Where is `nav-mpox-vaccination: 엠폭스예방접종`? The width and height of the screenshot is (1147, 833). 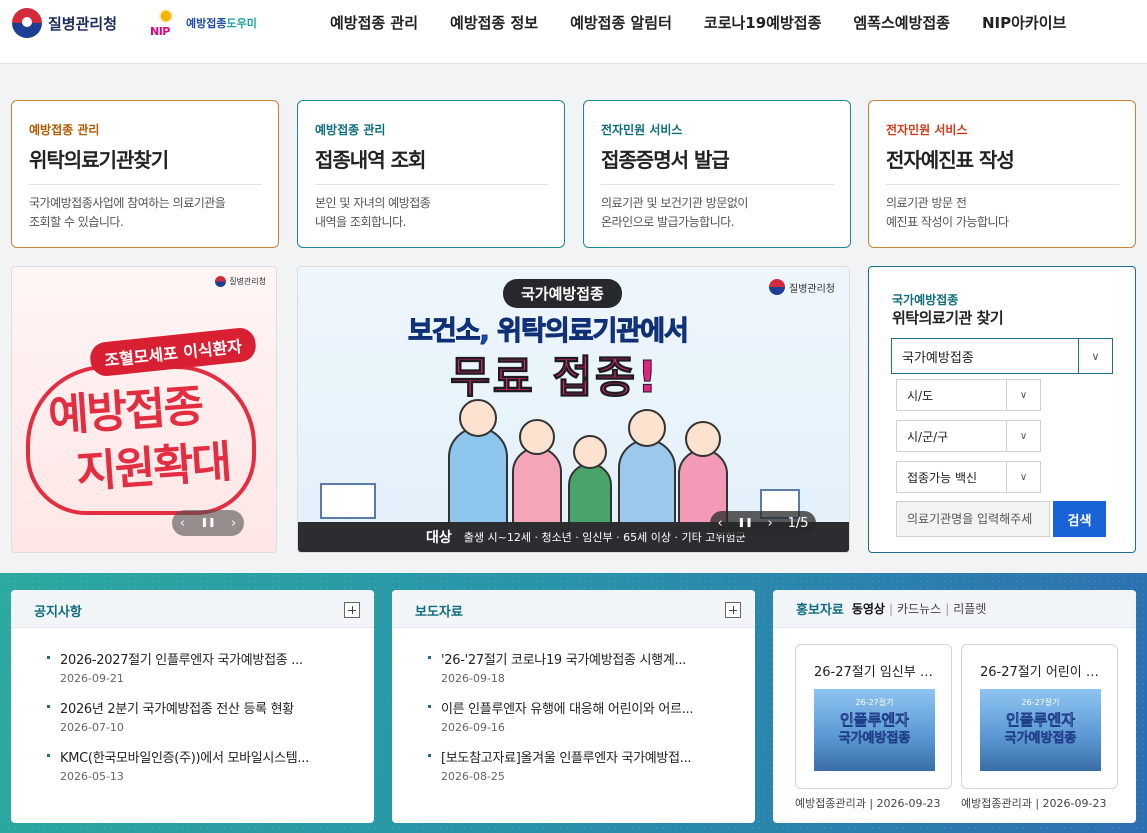 nav-mpox-vaccination: 엠폭스예방접종 is located at coordinates (901, 23).